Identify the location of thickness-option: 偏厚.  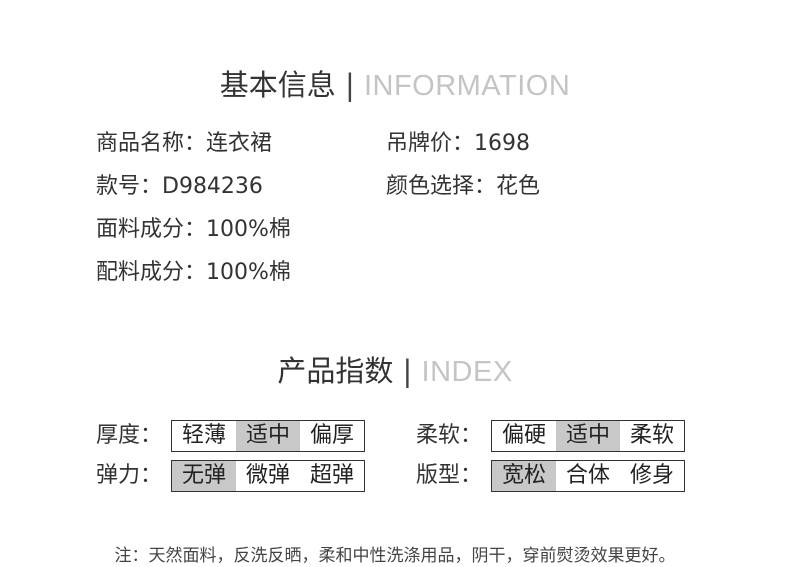
(331, 435).